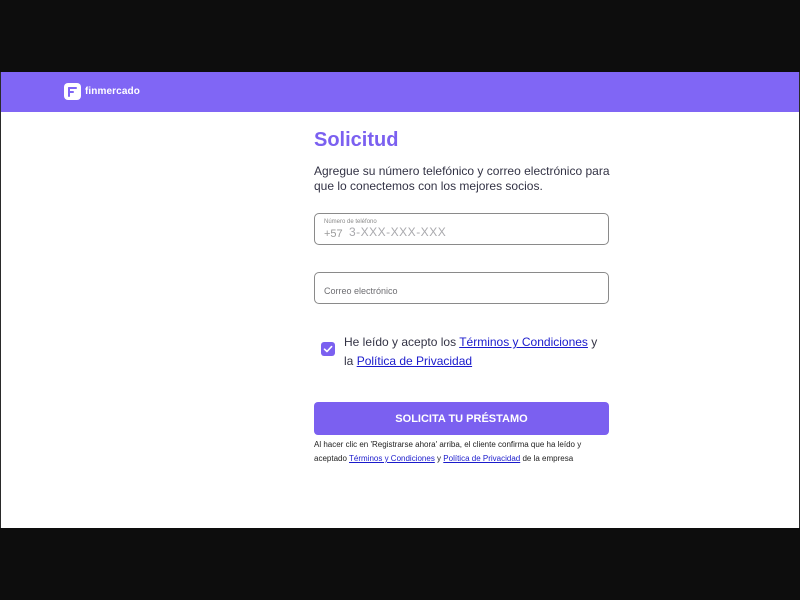 The height and width of the screenshot is (600, 800). What do you see at coordinates (461, 418) in the screenshot?
I see `apply-loan-button: SOLICITA TU PRÉSTAMO` at bounding box center [461, 418].